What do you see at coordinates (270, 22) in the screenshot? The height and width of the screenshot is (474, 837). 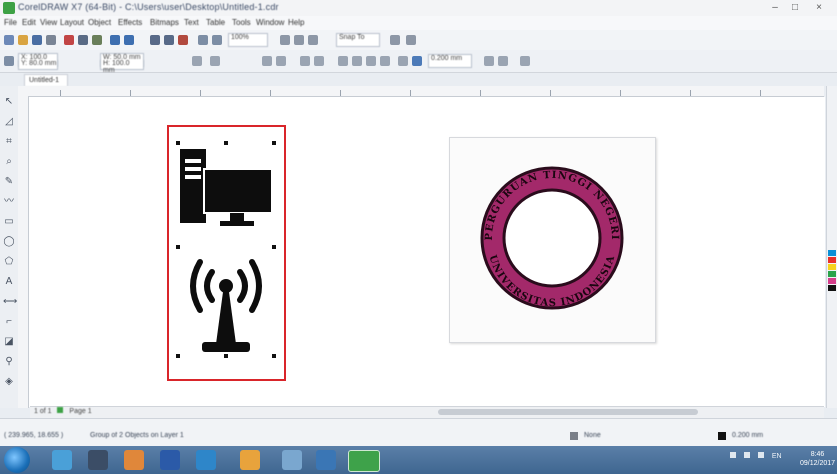 I see `menu-window: Window` at bounding box center [270, 22].